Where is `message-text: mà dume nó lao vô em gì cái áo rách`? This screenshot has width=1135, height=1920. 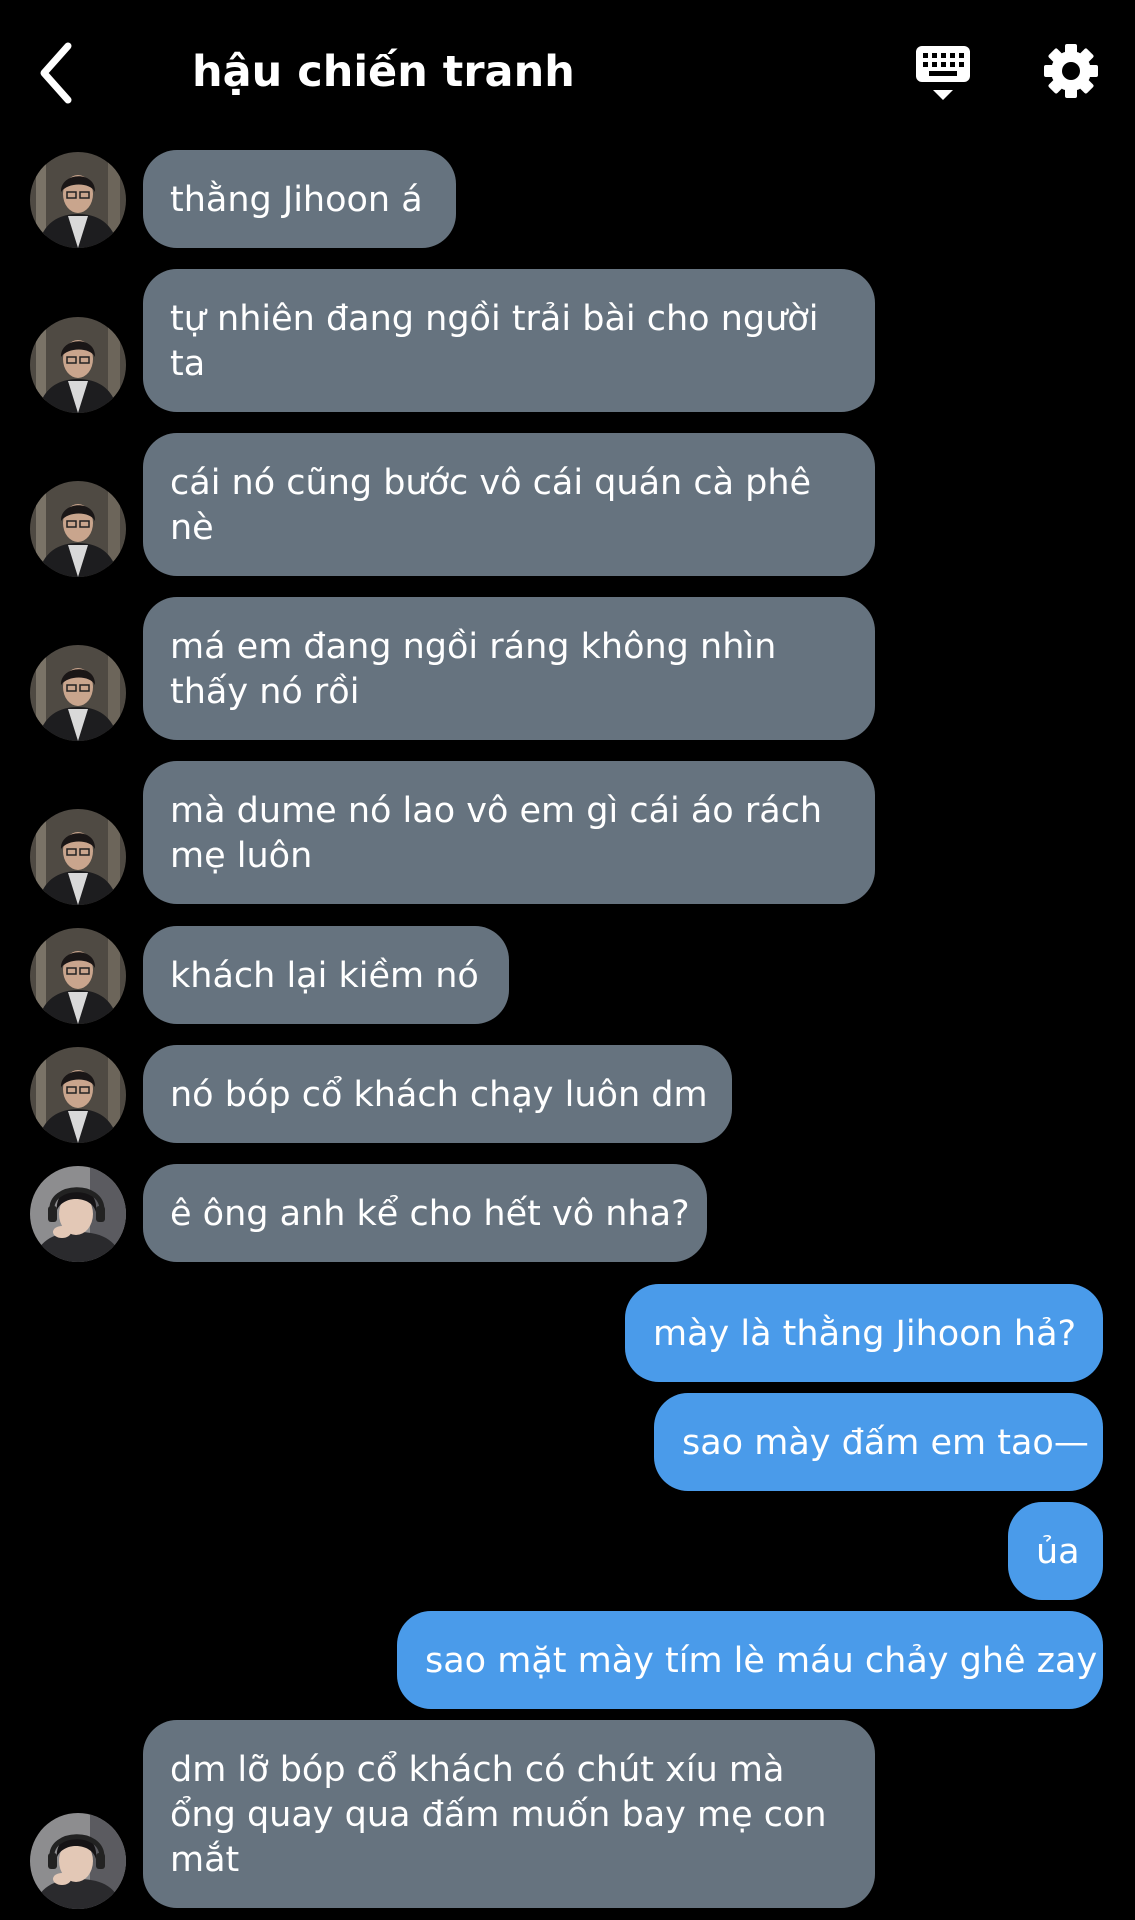
message-text: mà dume nó lao vô em gì cái áo rách is located at coordinates (496, 811).